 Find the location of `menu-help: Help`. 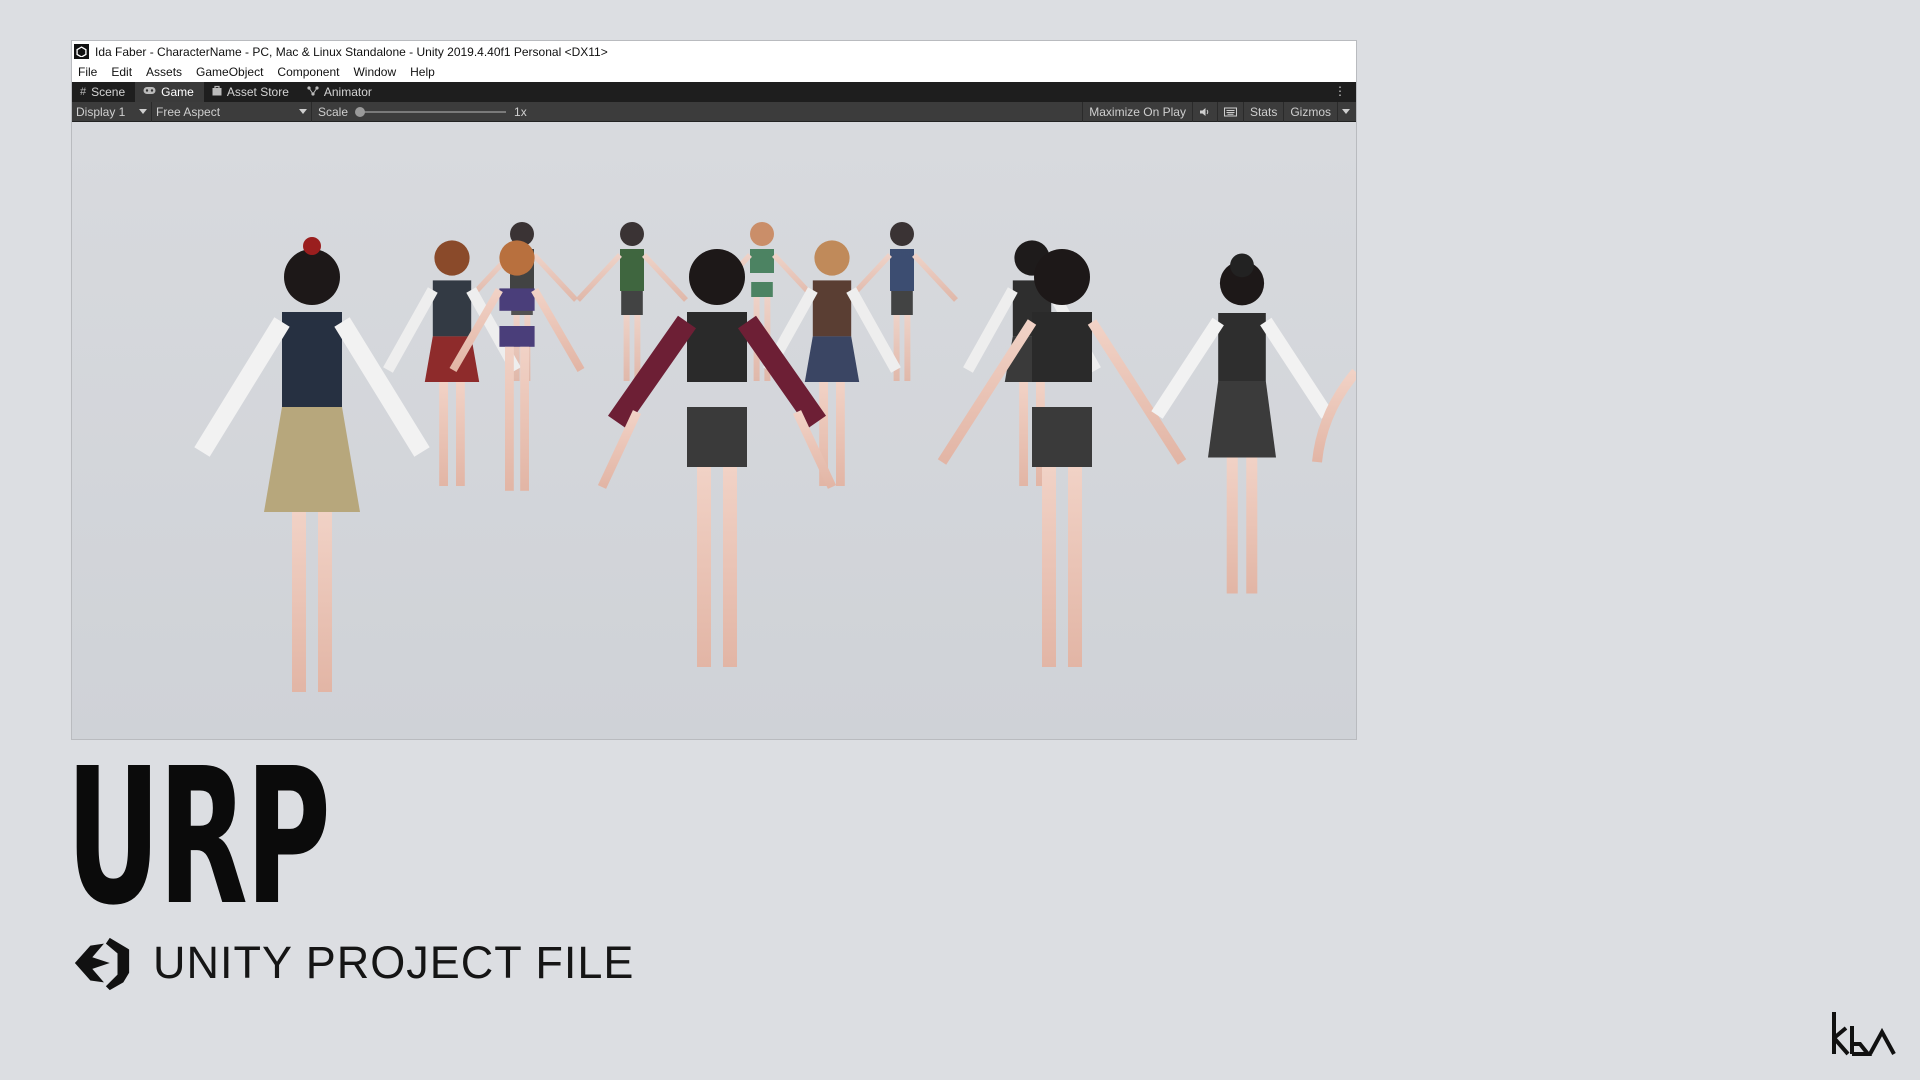

menu-help: Help is located at coordinates (422, 72).